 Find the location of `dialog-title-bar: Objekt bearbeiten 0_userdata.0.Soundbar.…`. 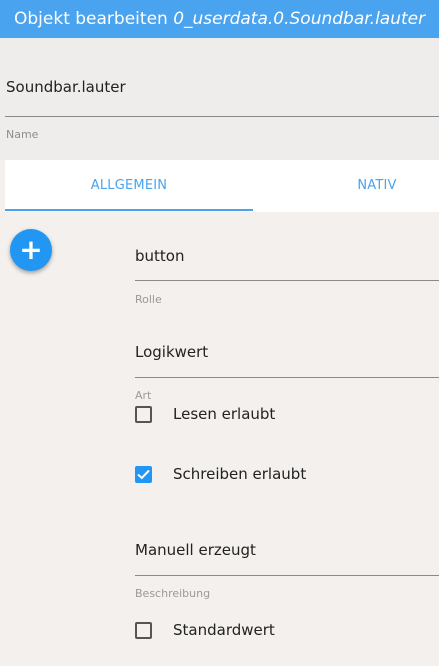

dialog-title-bar: Objekt bearbeiten 0_userdata.0.Soundbar.… is located at coordinates (219, 19).